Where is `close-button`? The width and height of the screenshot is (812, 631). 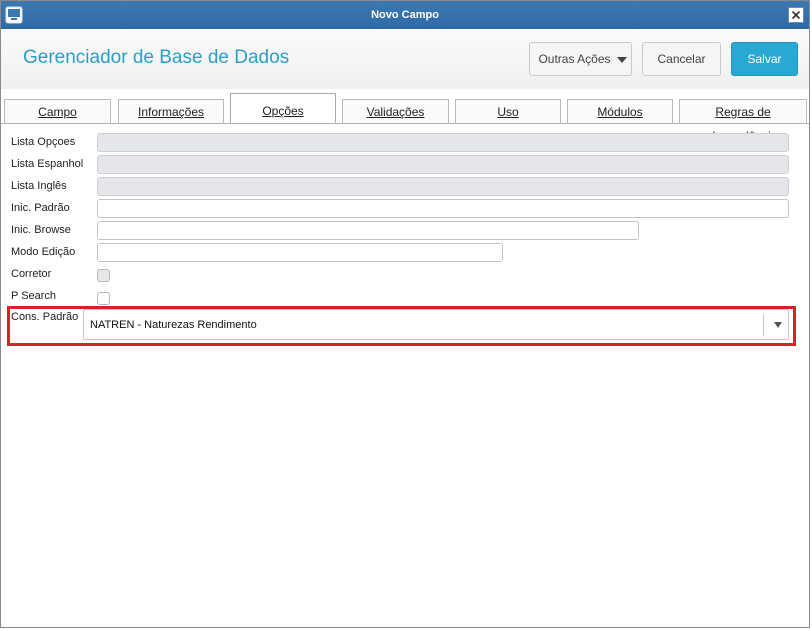 close-button is located at coordinates (796, 15).